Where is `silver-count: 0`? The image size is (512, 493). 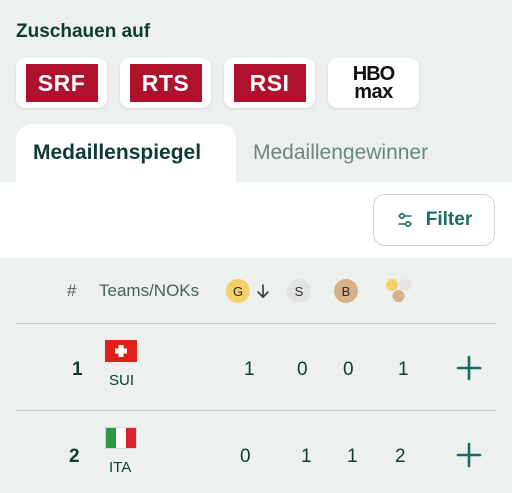
silver-count: 0 is located at coordinates (302, 369).